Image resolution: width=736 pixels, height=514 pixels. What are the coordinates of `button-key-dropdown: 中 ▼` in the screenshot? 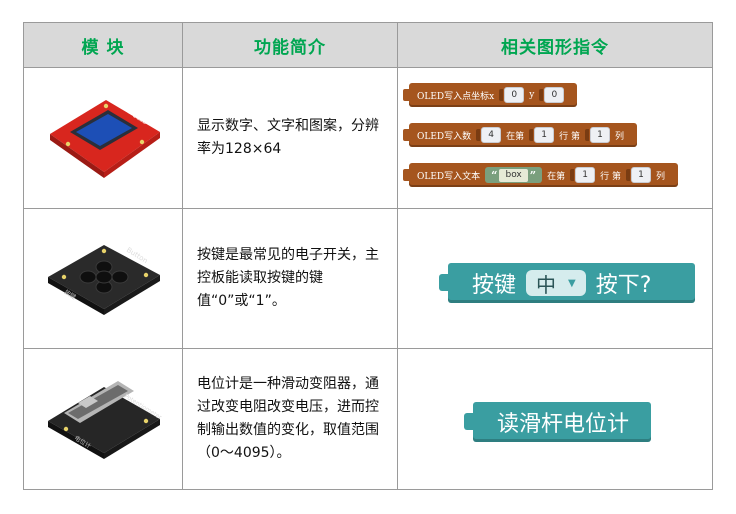 It's located at (556, 283).